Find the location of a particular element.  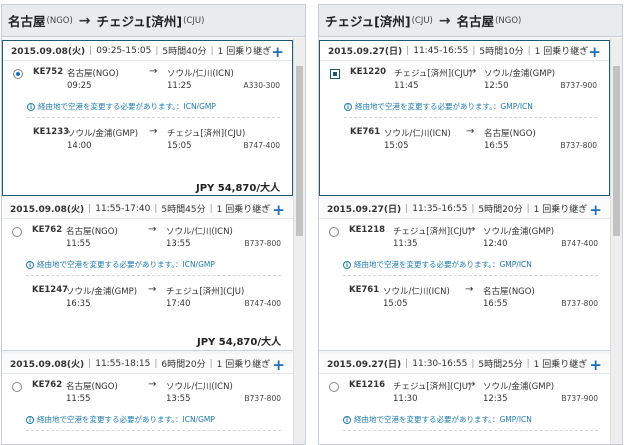

card-time: 11:35-16:55 is located at coordinates (440, 208).